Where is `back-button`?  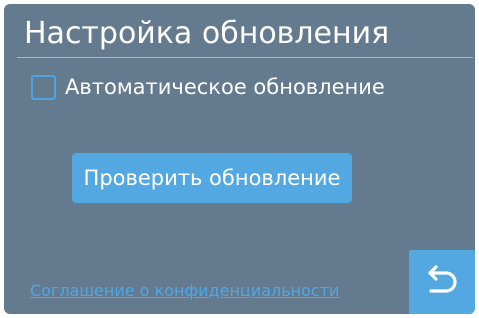
back-button is located at coordinates (442, 282).